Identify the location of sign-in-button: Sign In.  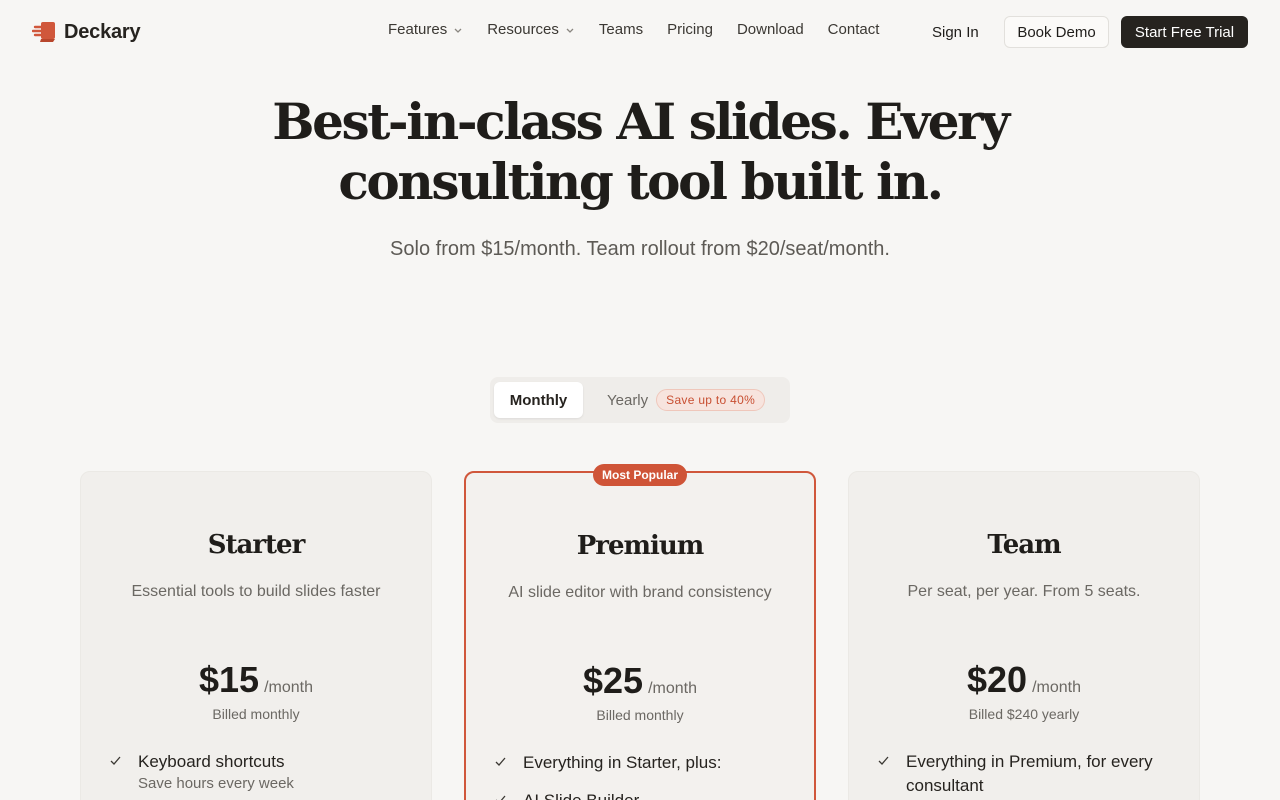
(955, 32).